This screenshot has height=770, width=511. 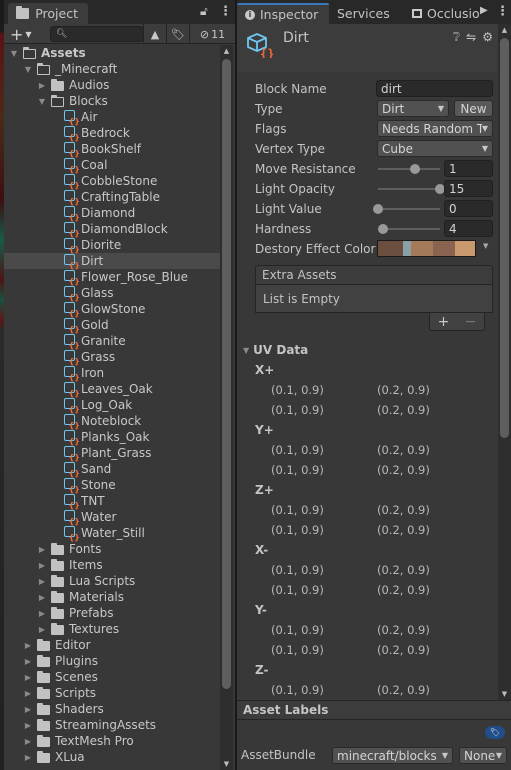 I want to click on block-asset-item: {} Glass, so click(x=112, y=293).